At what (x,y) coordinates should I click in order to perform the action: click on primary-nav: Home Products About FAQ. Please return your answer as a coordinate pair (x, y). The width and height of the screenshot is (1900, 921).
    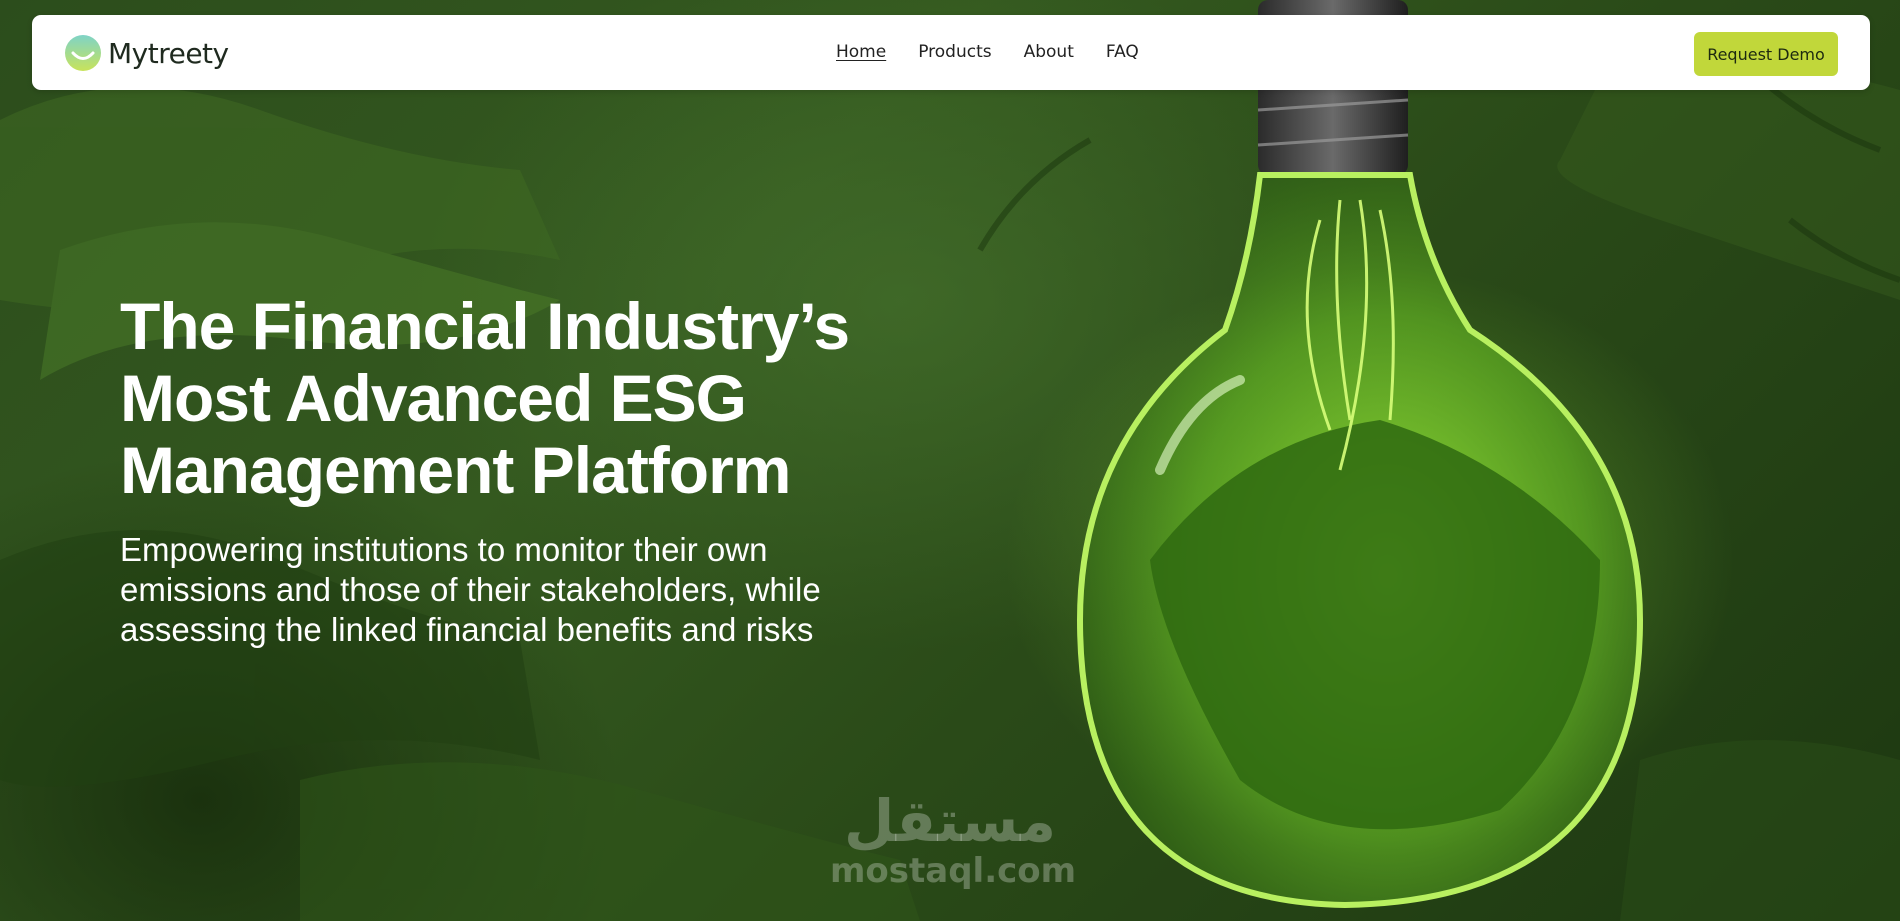
    Looking at the image, I should click on (987, 52).